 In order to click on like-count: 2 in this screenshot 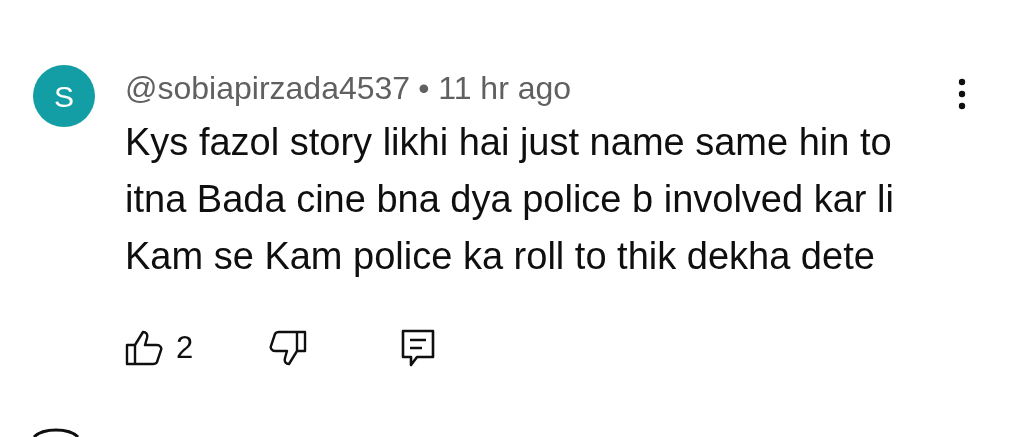, I will do `click(185, 348)`.